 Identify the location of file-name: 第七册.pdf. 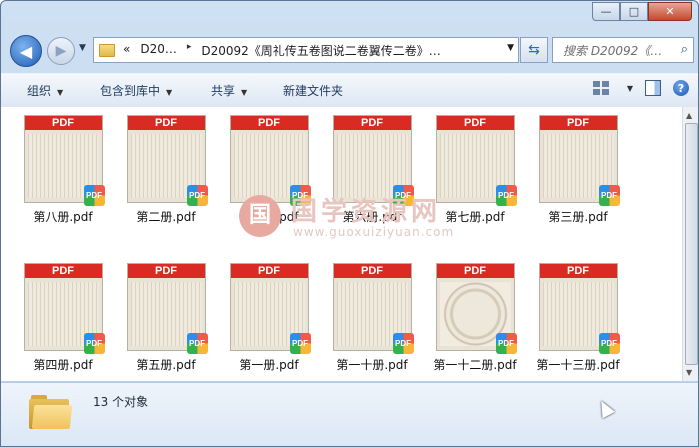
(475, 217).